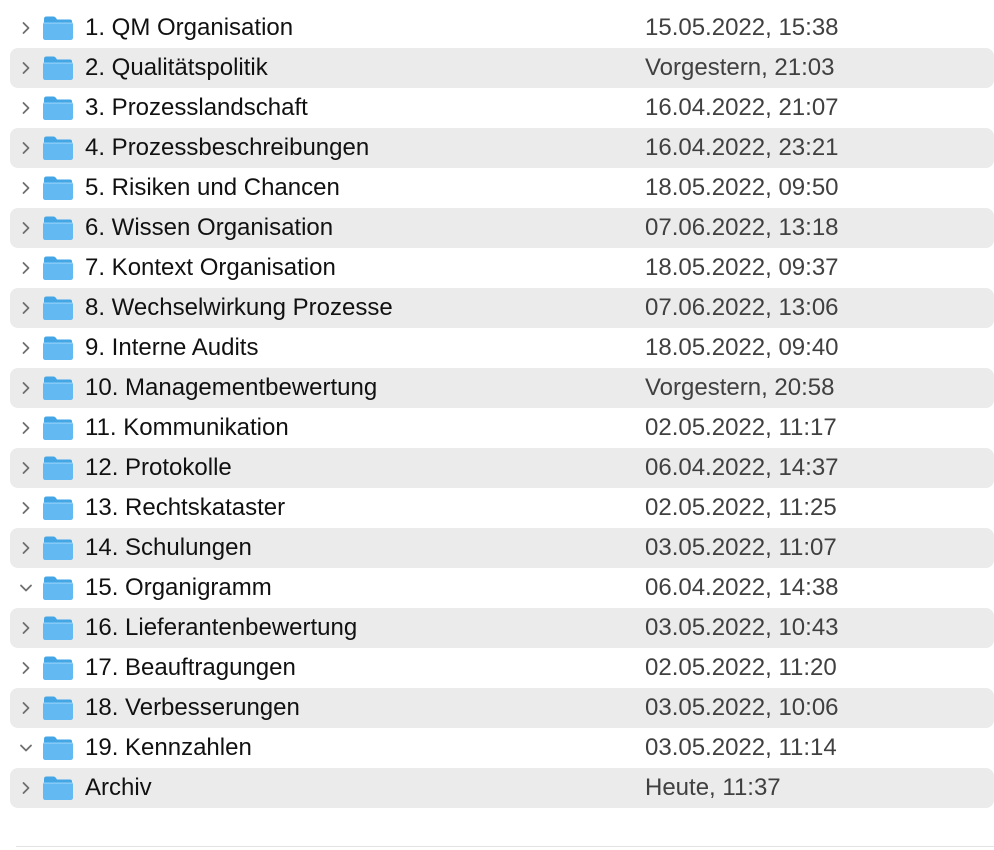 Image resolution: width=994 pixels, height=850 pixels. Describe the element at coordinates (502, 788) in the screenshot. I see `folder-row: Archiv Heute, 11:37` at that location.